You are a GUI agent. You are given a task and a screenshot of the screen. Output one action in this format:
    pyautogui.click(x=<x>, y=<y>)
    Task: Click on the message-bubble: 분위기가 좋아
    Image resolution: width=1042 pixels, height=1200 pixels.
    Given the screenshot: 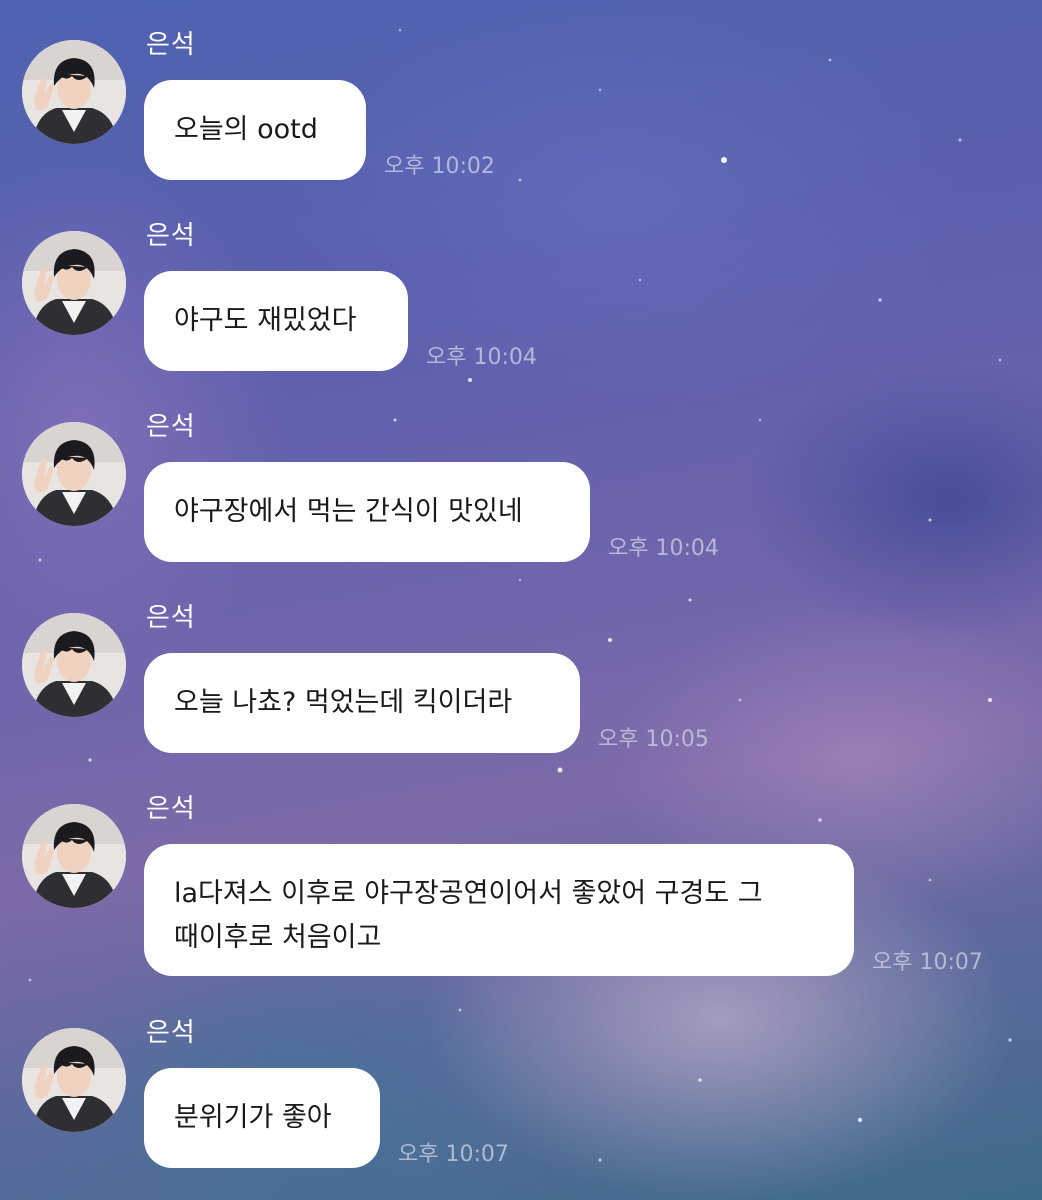 What is the action you would take?
    pyautogui.click(x=262, y=1118)
    